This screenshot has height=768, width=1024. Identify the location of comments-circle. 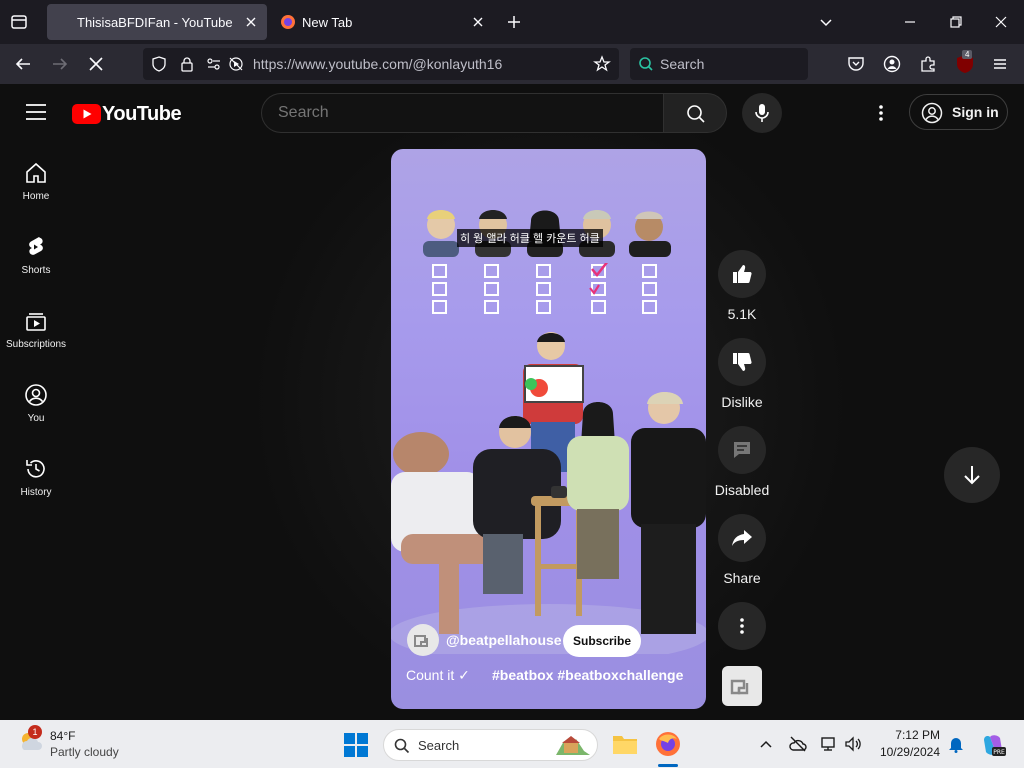
(742, 450).